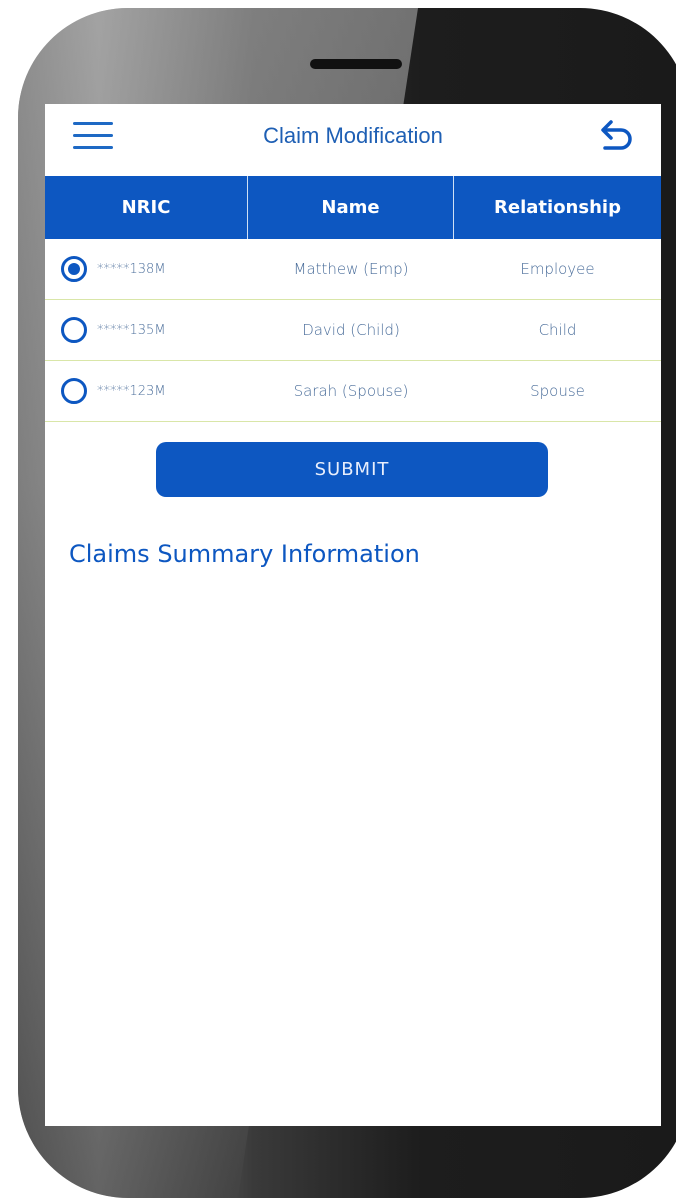 The height and width of the screenshot is (1203, 676). What do you see at coordinates (557, 269) in the screenshot?
I see `relationship-cell: Employee` at bounding box center [557, 269].